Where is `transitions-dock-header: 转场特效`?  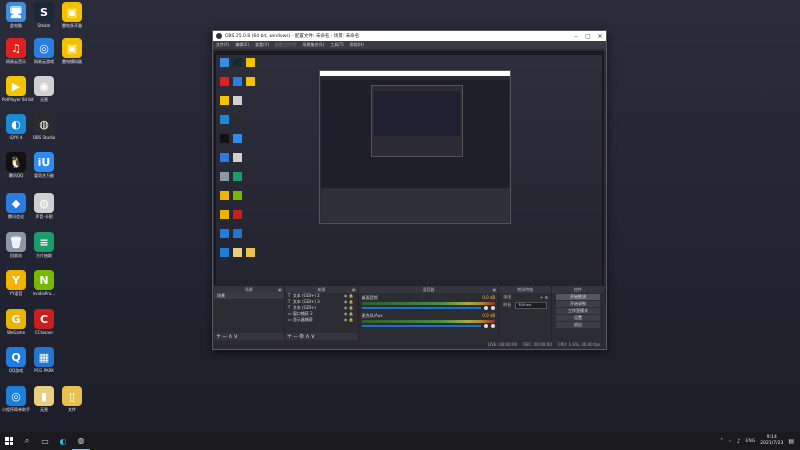 transitions-dock-header: 转场特效 is located at coordinates (525, 289).